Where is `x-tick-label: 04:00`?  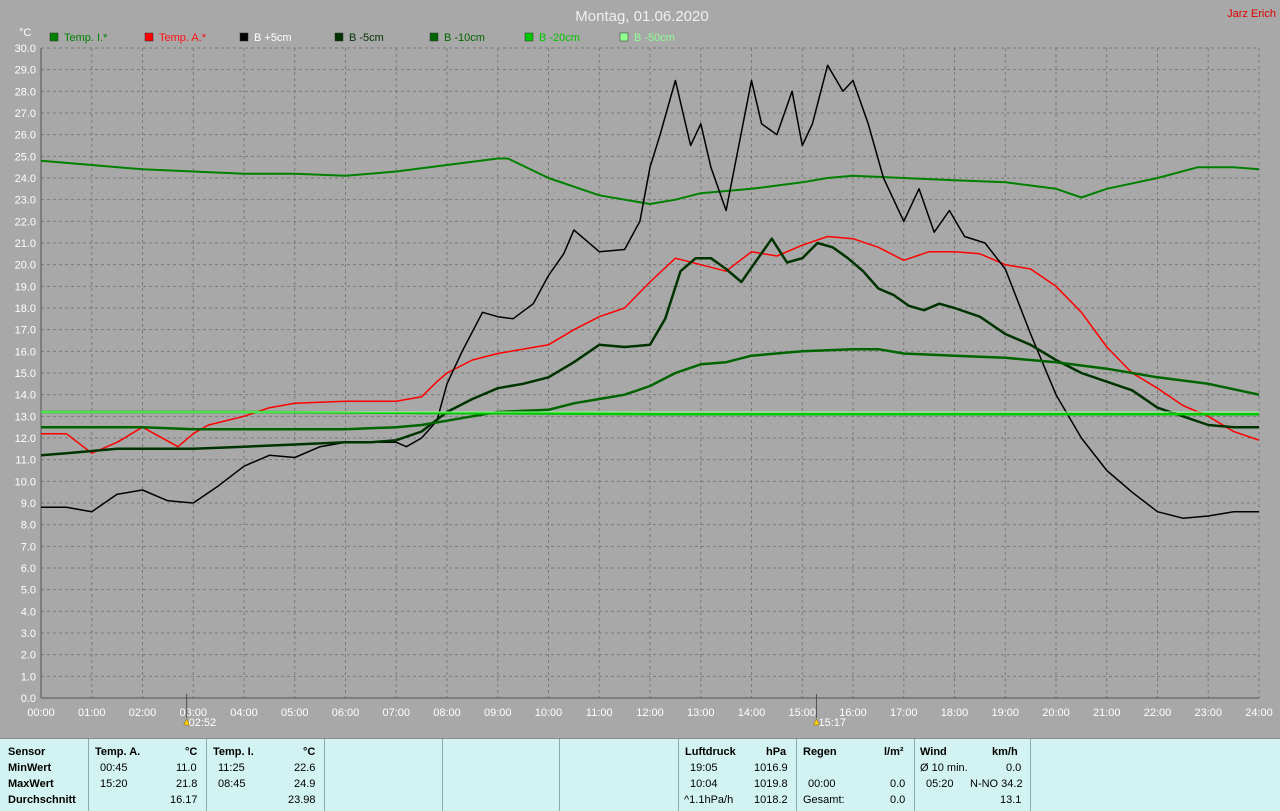 x-tick-label: 04:00 is located at coordinates (244, 713).